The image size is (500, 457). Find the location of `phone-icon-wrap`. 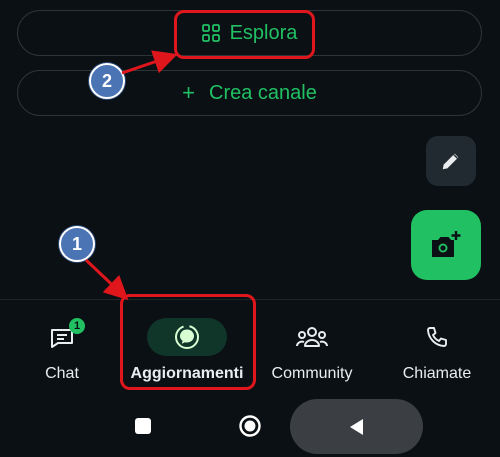

phone-icon-wrap is located at coordinates (437, 337).